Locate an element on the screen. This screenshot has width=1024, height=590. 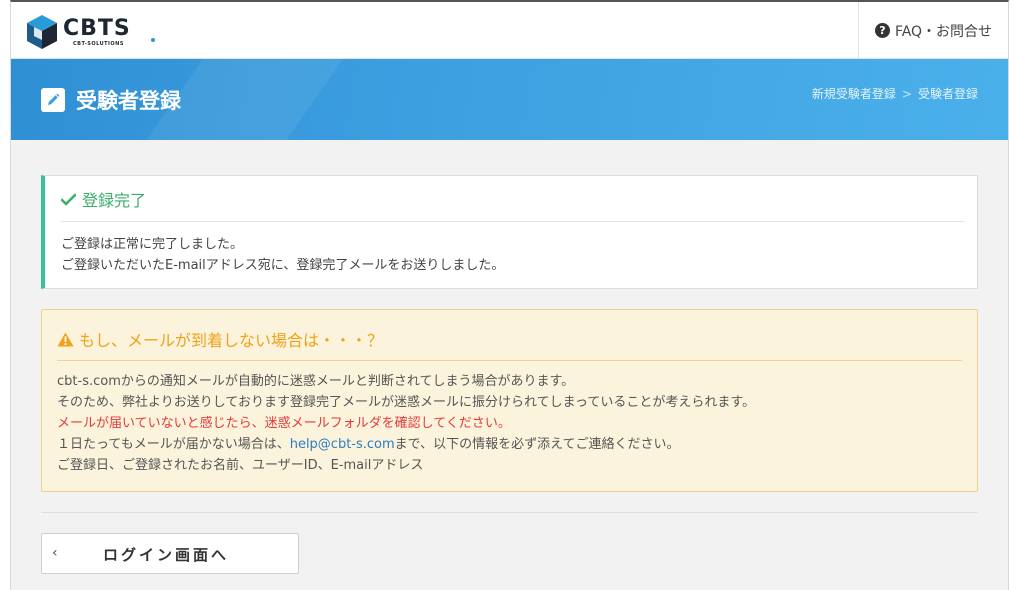
page-title-text: 受験者登録 is located at coordinates (128, 101).